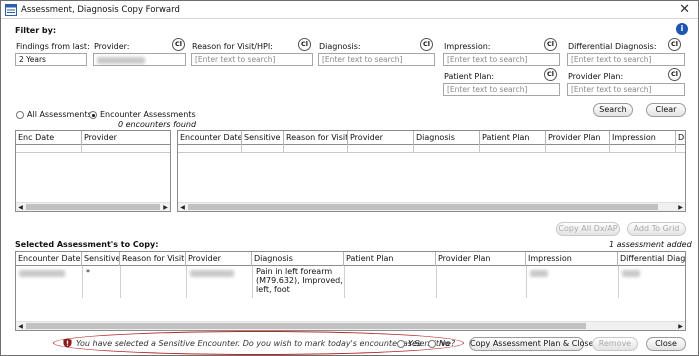 Image resolution: width=699 pixels, height=356 pixels. I want to click on differential-search-input: [Enter text to search], so click(626, 59).